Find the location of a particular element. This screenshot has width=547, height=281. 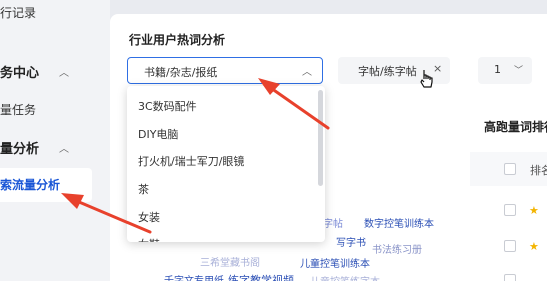

sidebar-item-label: 索流量分析 is located at coordinates (30, 185).